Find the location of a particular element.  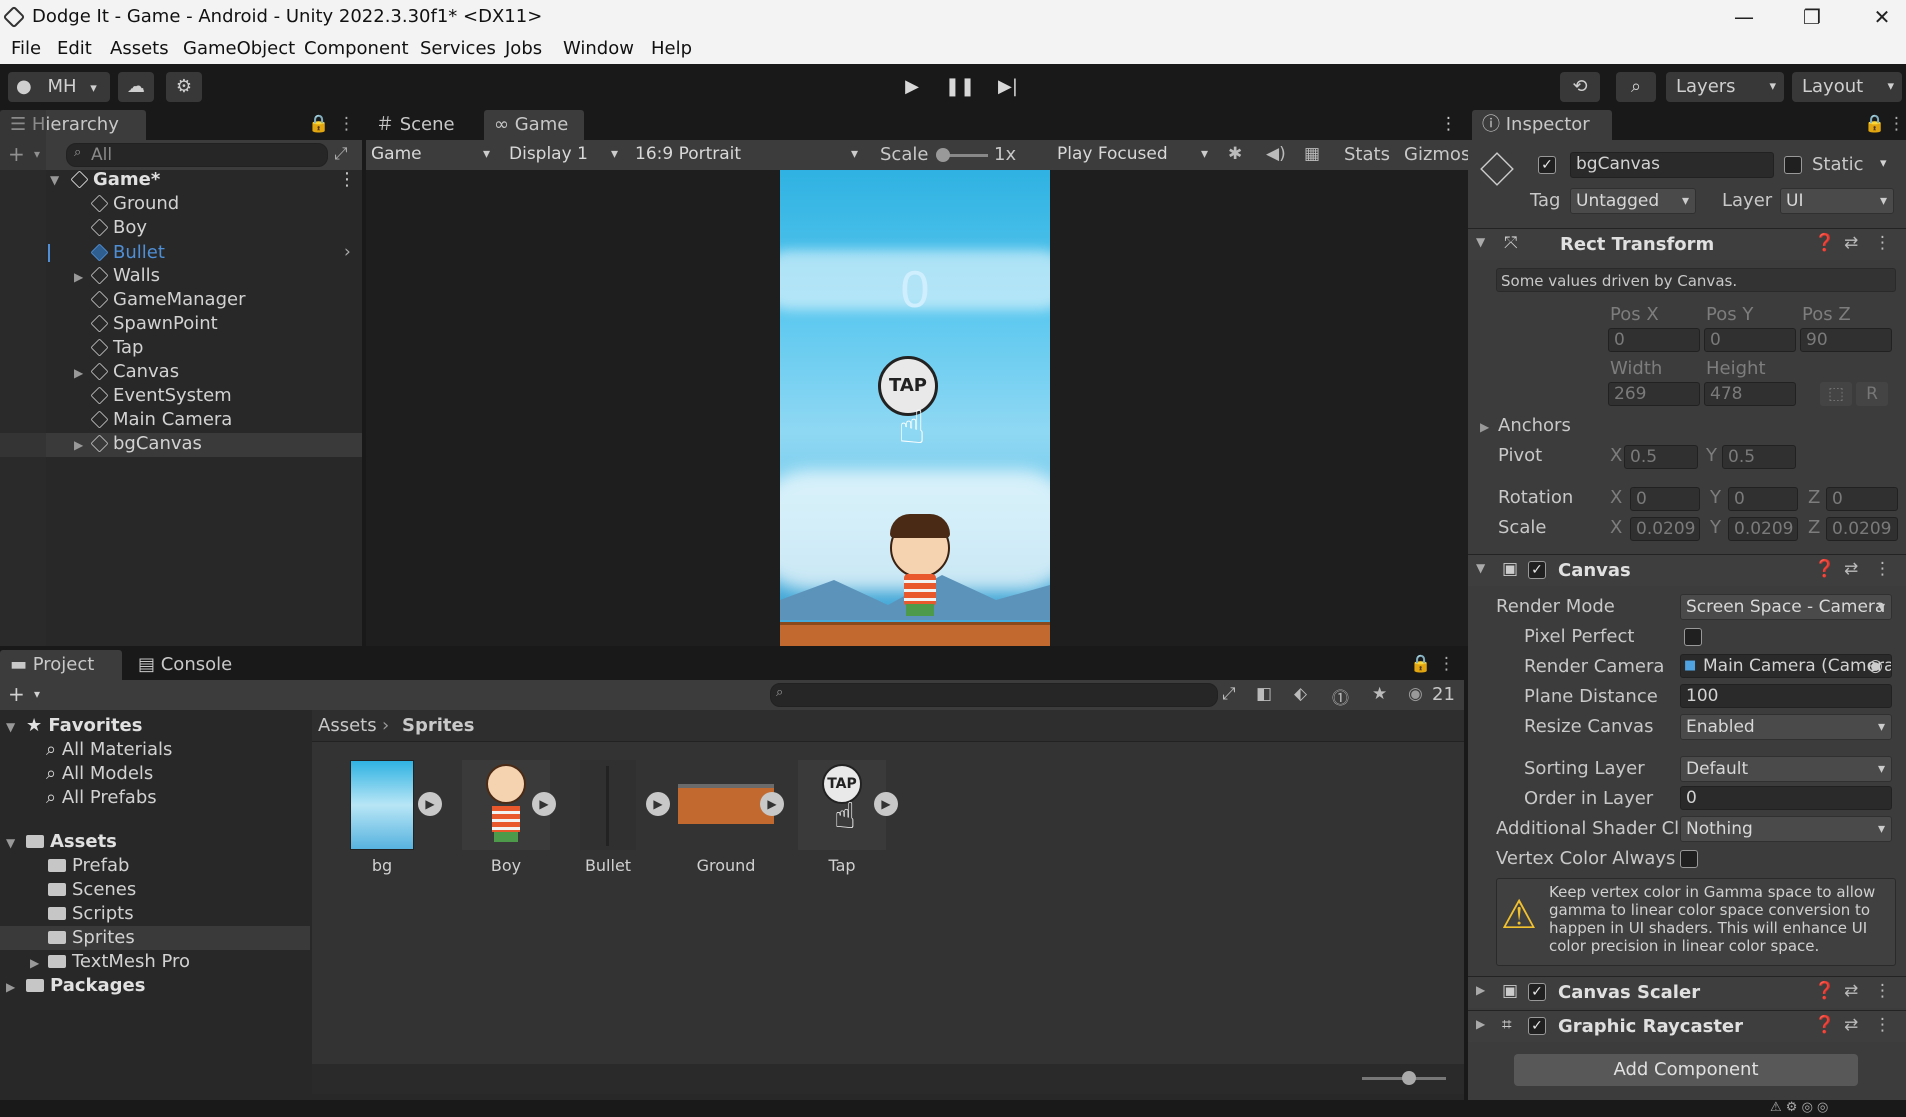

lock-icon: 🔒 is located at coordinates (1874, 124).